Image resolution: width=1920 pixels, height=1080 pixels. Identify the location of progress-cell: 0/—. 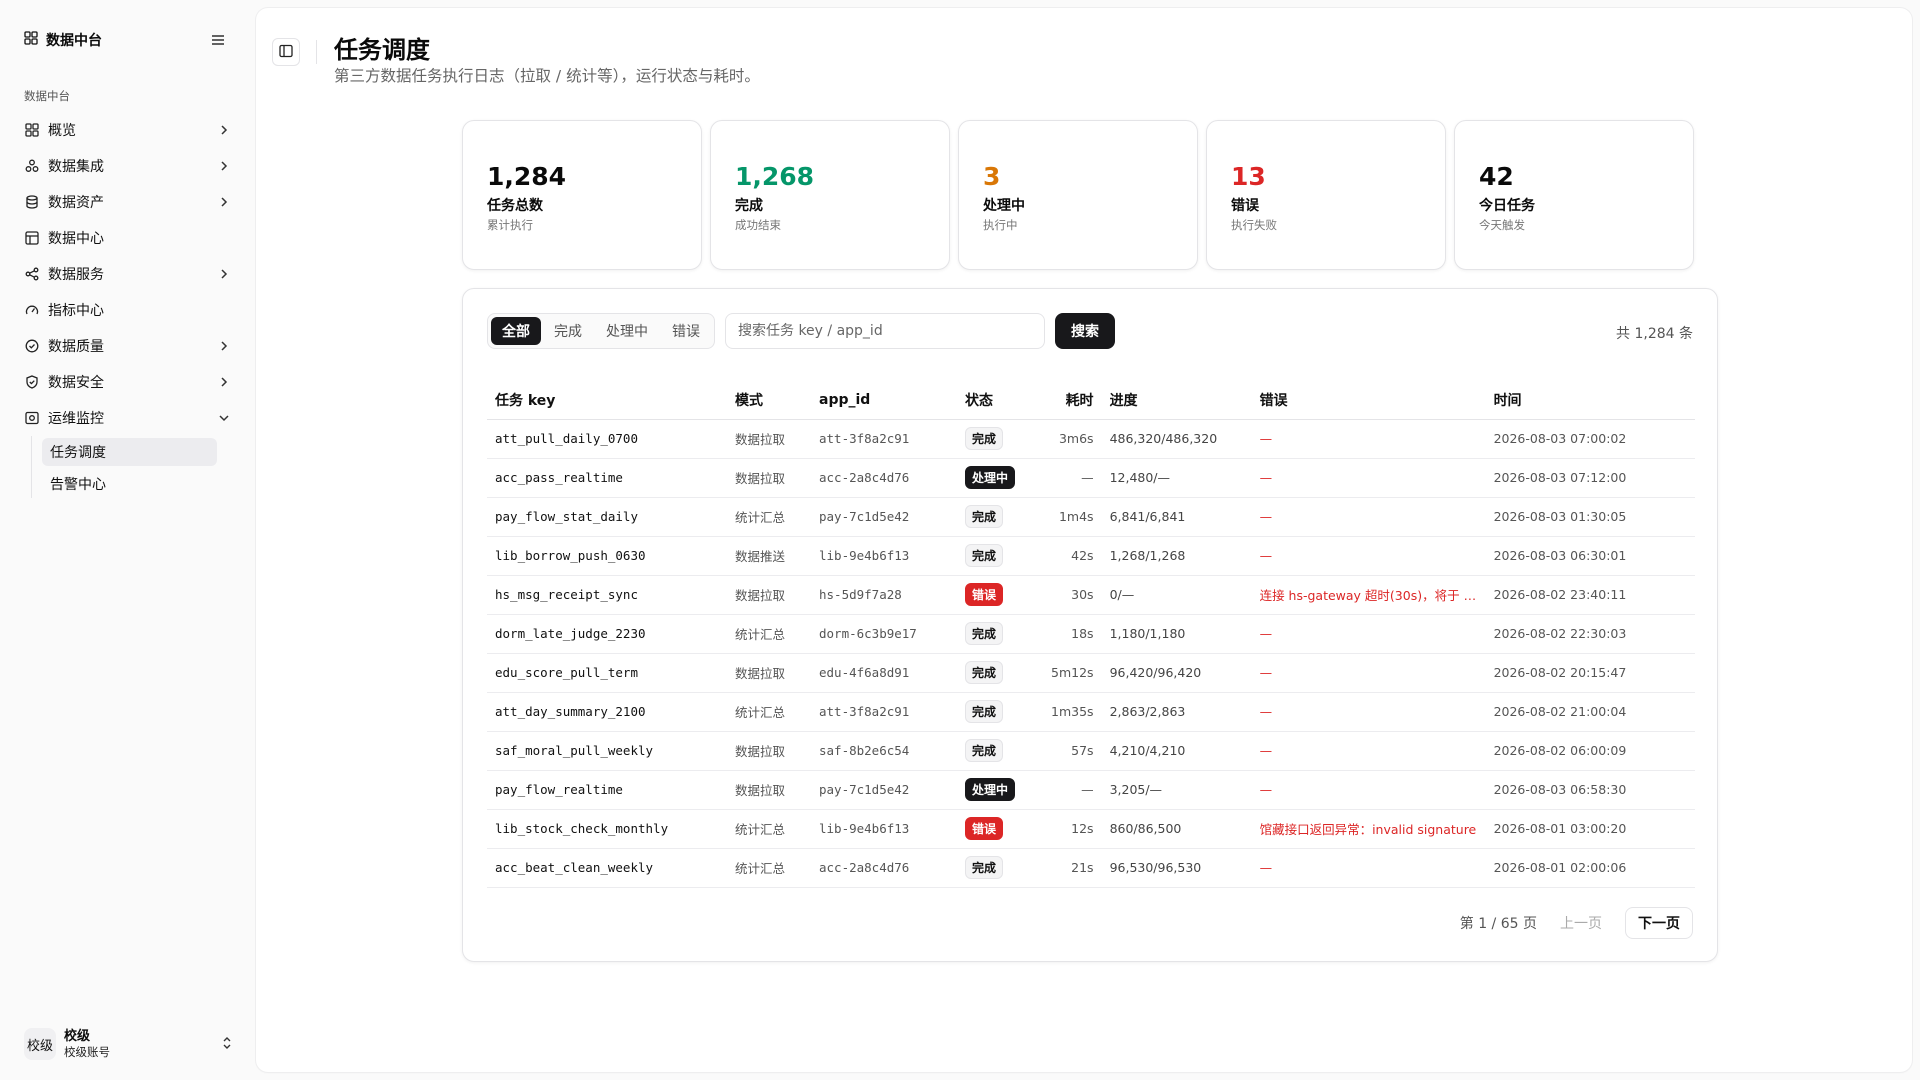
(1176, 595).